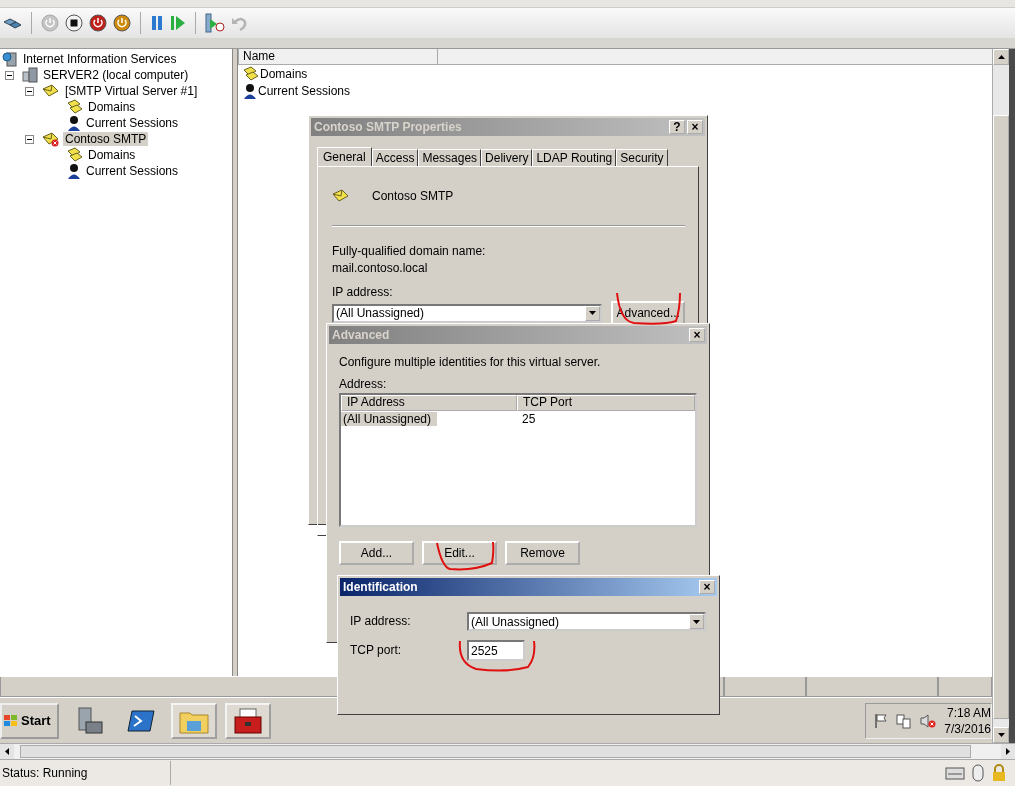 The width and height of the screenshot is (1015, 786). Describe the element at coordinates (429, 403) in the screenshot. I see `column-header: IP Address` at that location.